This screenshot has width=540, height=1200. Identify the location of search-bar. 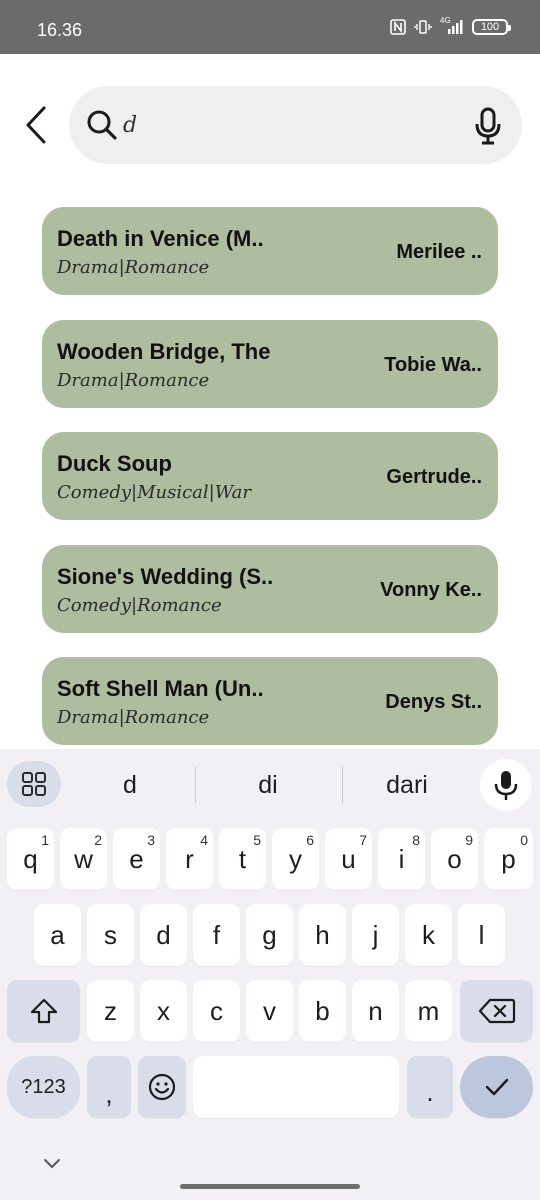
(295, 125).